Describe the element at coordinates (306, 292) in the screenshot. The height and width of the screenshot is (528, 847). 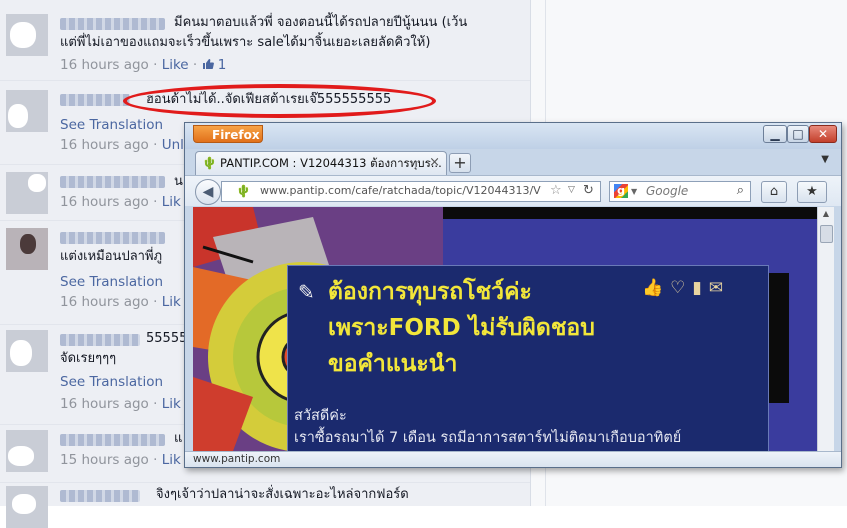
I see `topic-pin-icon: ✎` at that location.